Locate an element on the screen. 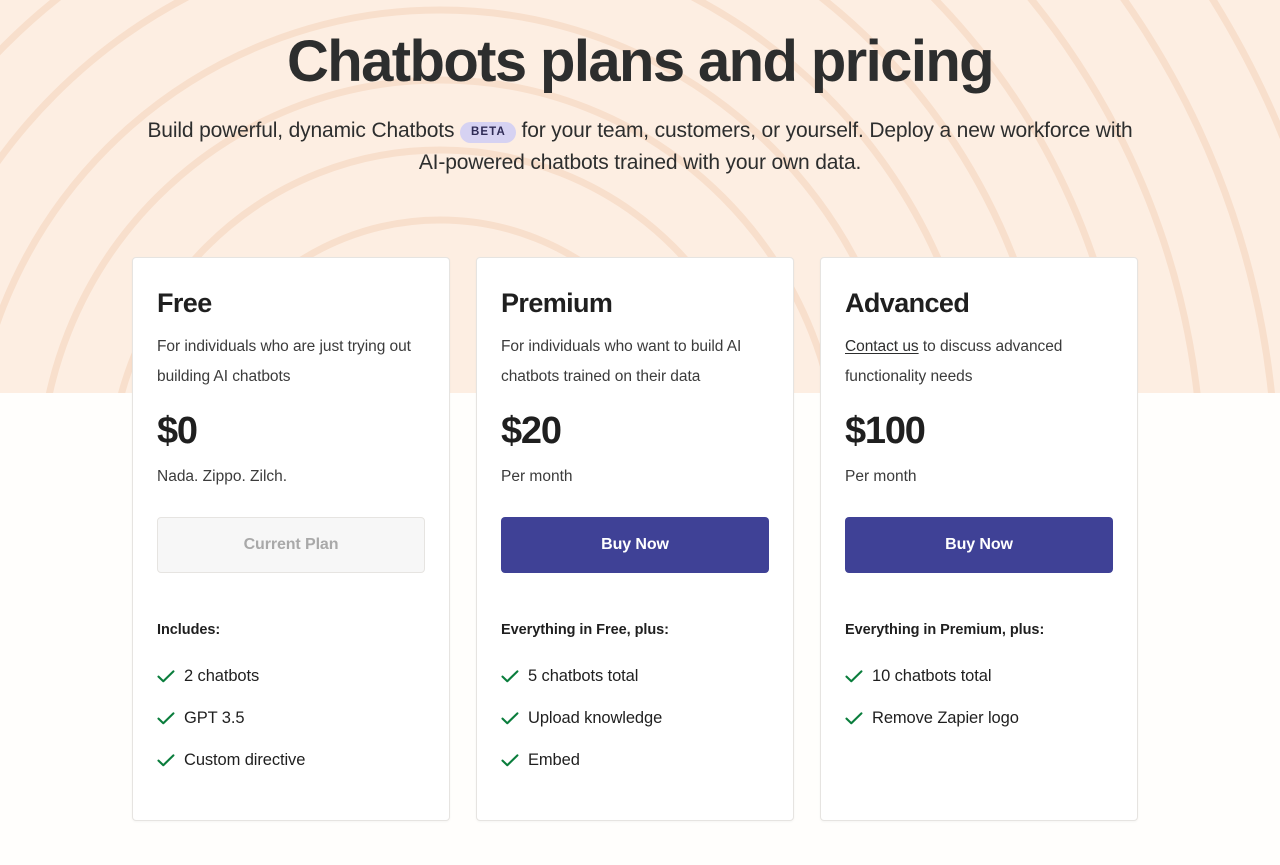  list-item: Custom directive is located at coordinates (291, 760).